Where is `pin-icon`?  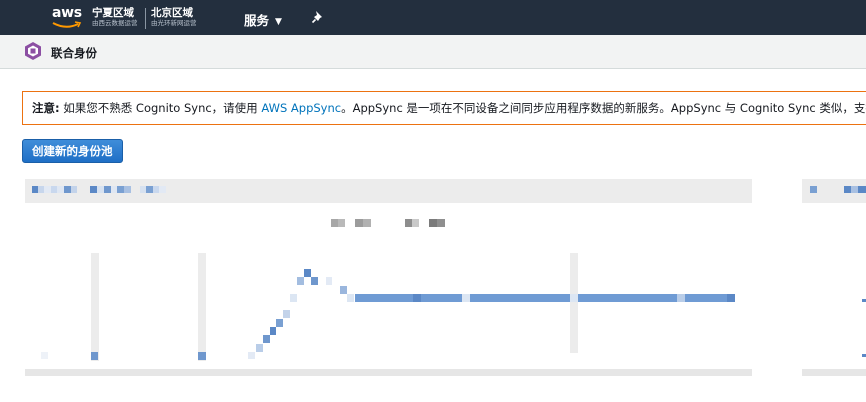
pin-icon is located at coordinates (318, 17).